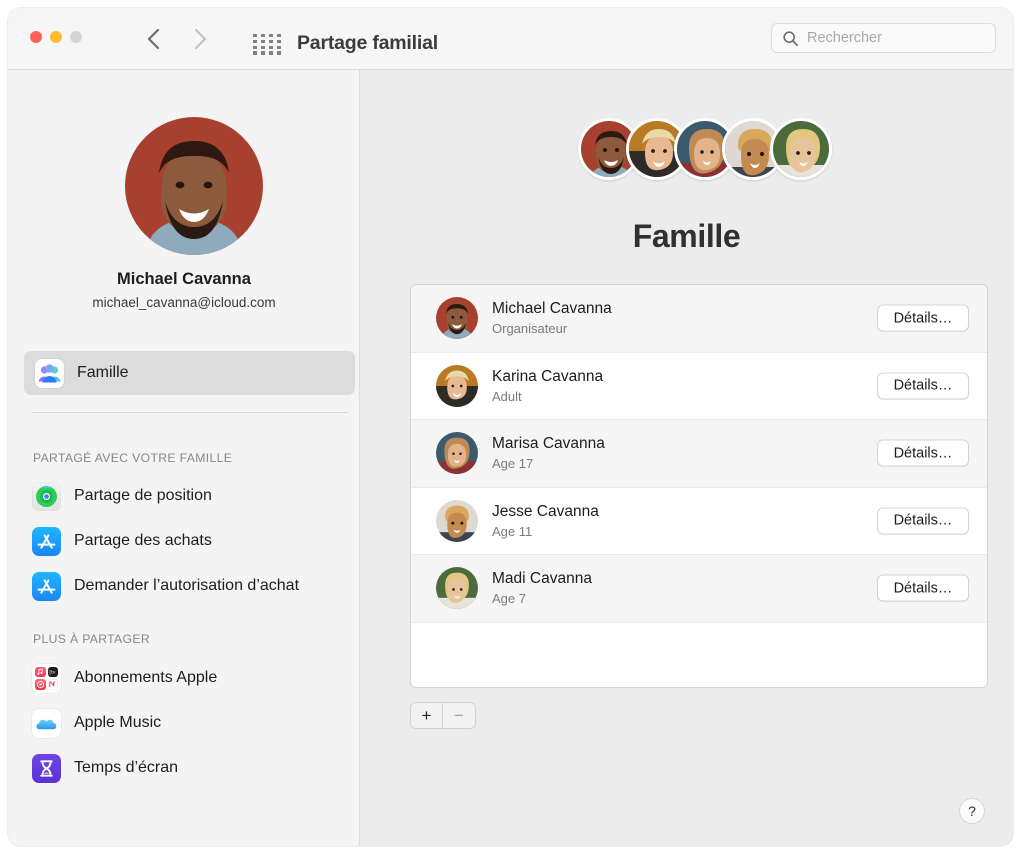 Image resolution: width=1021 pixels, height=854 pixels. I want to click on find-my-icon, so click(46, 496).